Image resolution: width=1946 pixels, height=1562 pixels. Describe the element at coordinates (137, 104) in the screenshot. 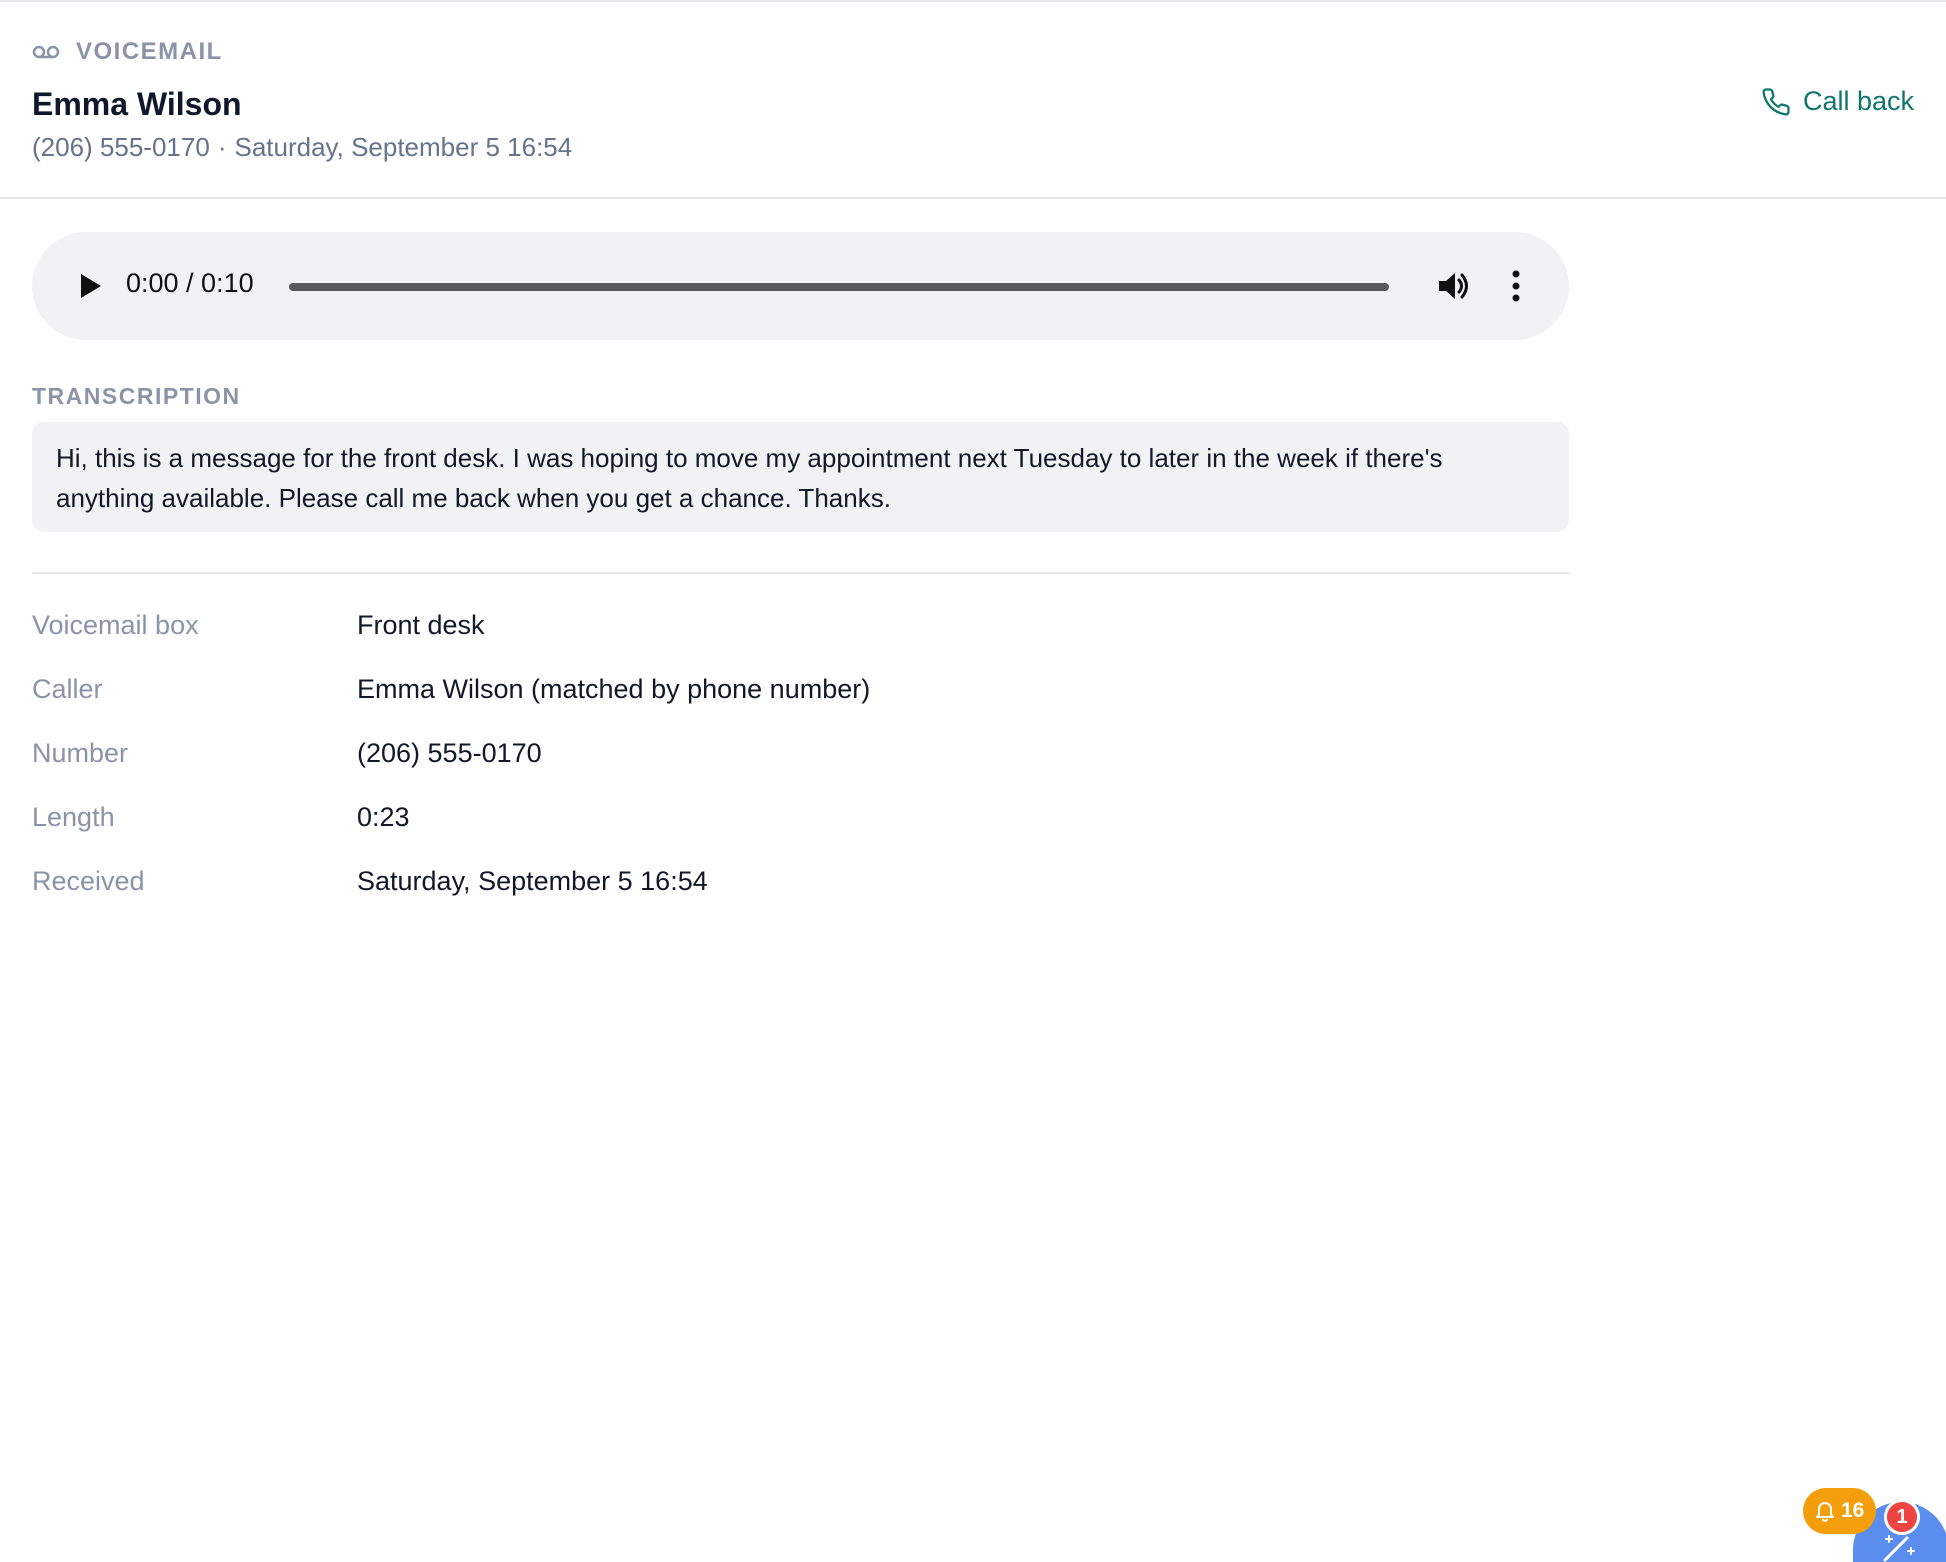

I see `contact-name: Emma Wilson` at that location.